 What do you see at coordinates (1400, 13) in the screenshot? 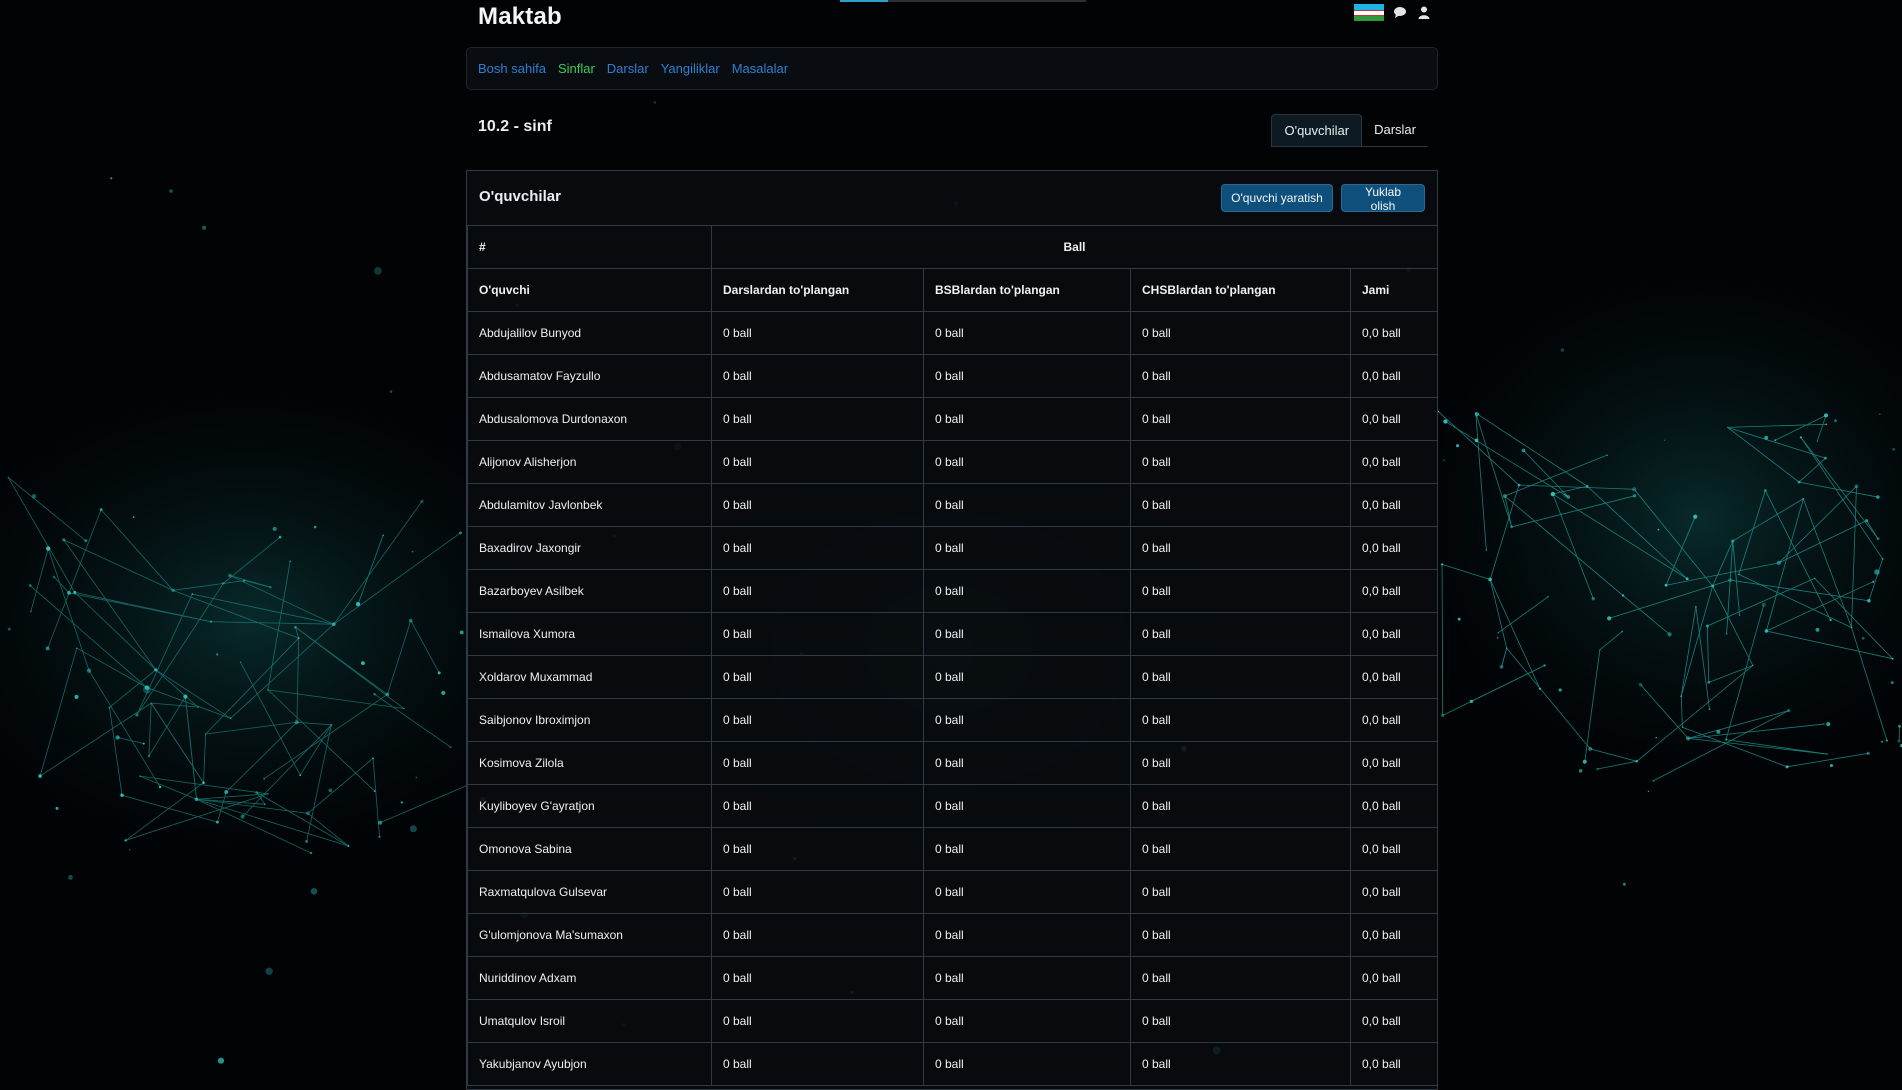
I see `chat-icon` at bounding box center [1400, 13].